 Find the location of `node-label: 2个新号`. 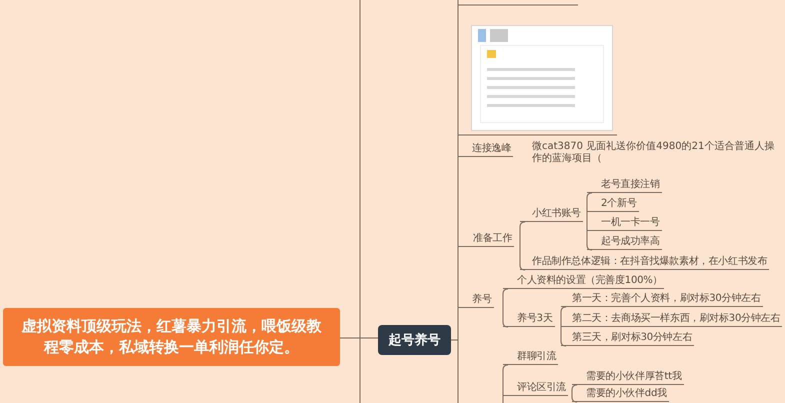

node-label: 2个新号 is located at coordinates (613, 204).